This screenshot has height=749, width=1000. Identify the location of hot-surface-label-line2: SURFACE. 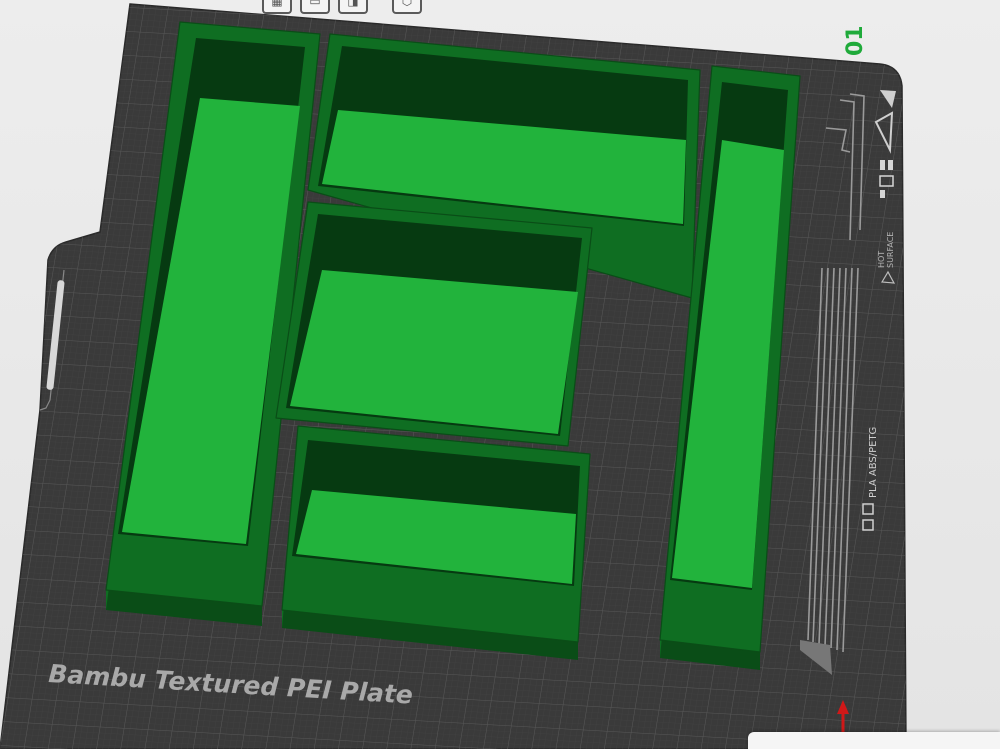
(890, 250).